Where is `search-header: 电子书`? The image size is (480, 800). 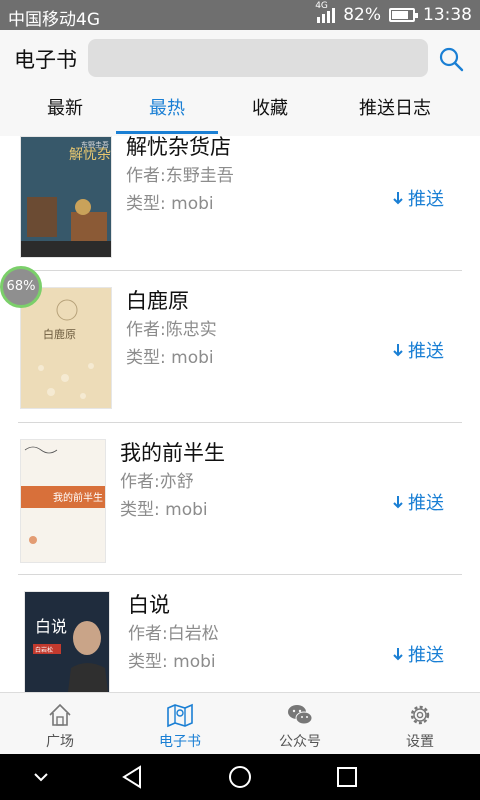
search-header: 电子书 is located at coordinates (240, 58).